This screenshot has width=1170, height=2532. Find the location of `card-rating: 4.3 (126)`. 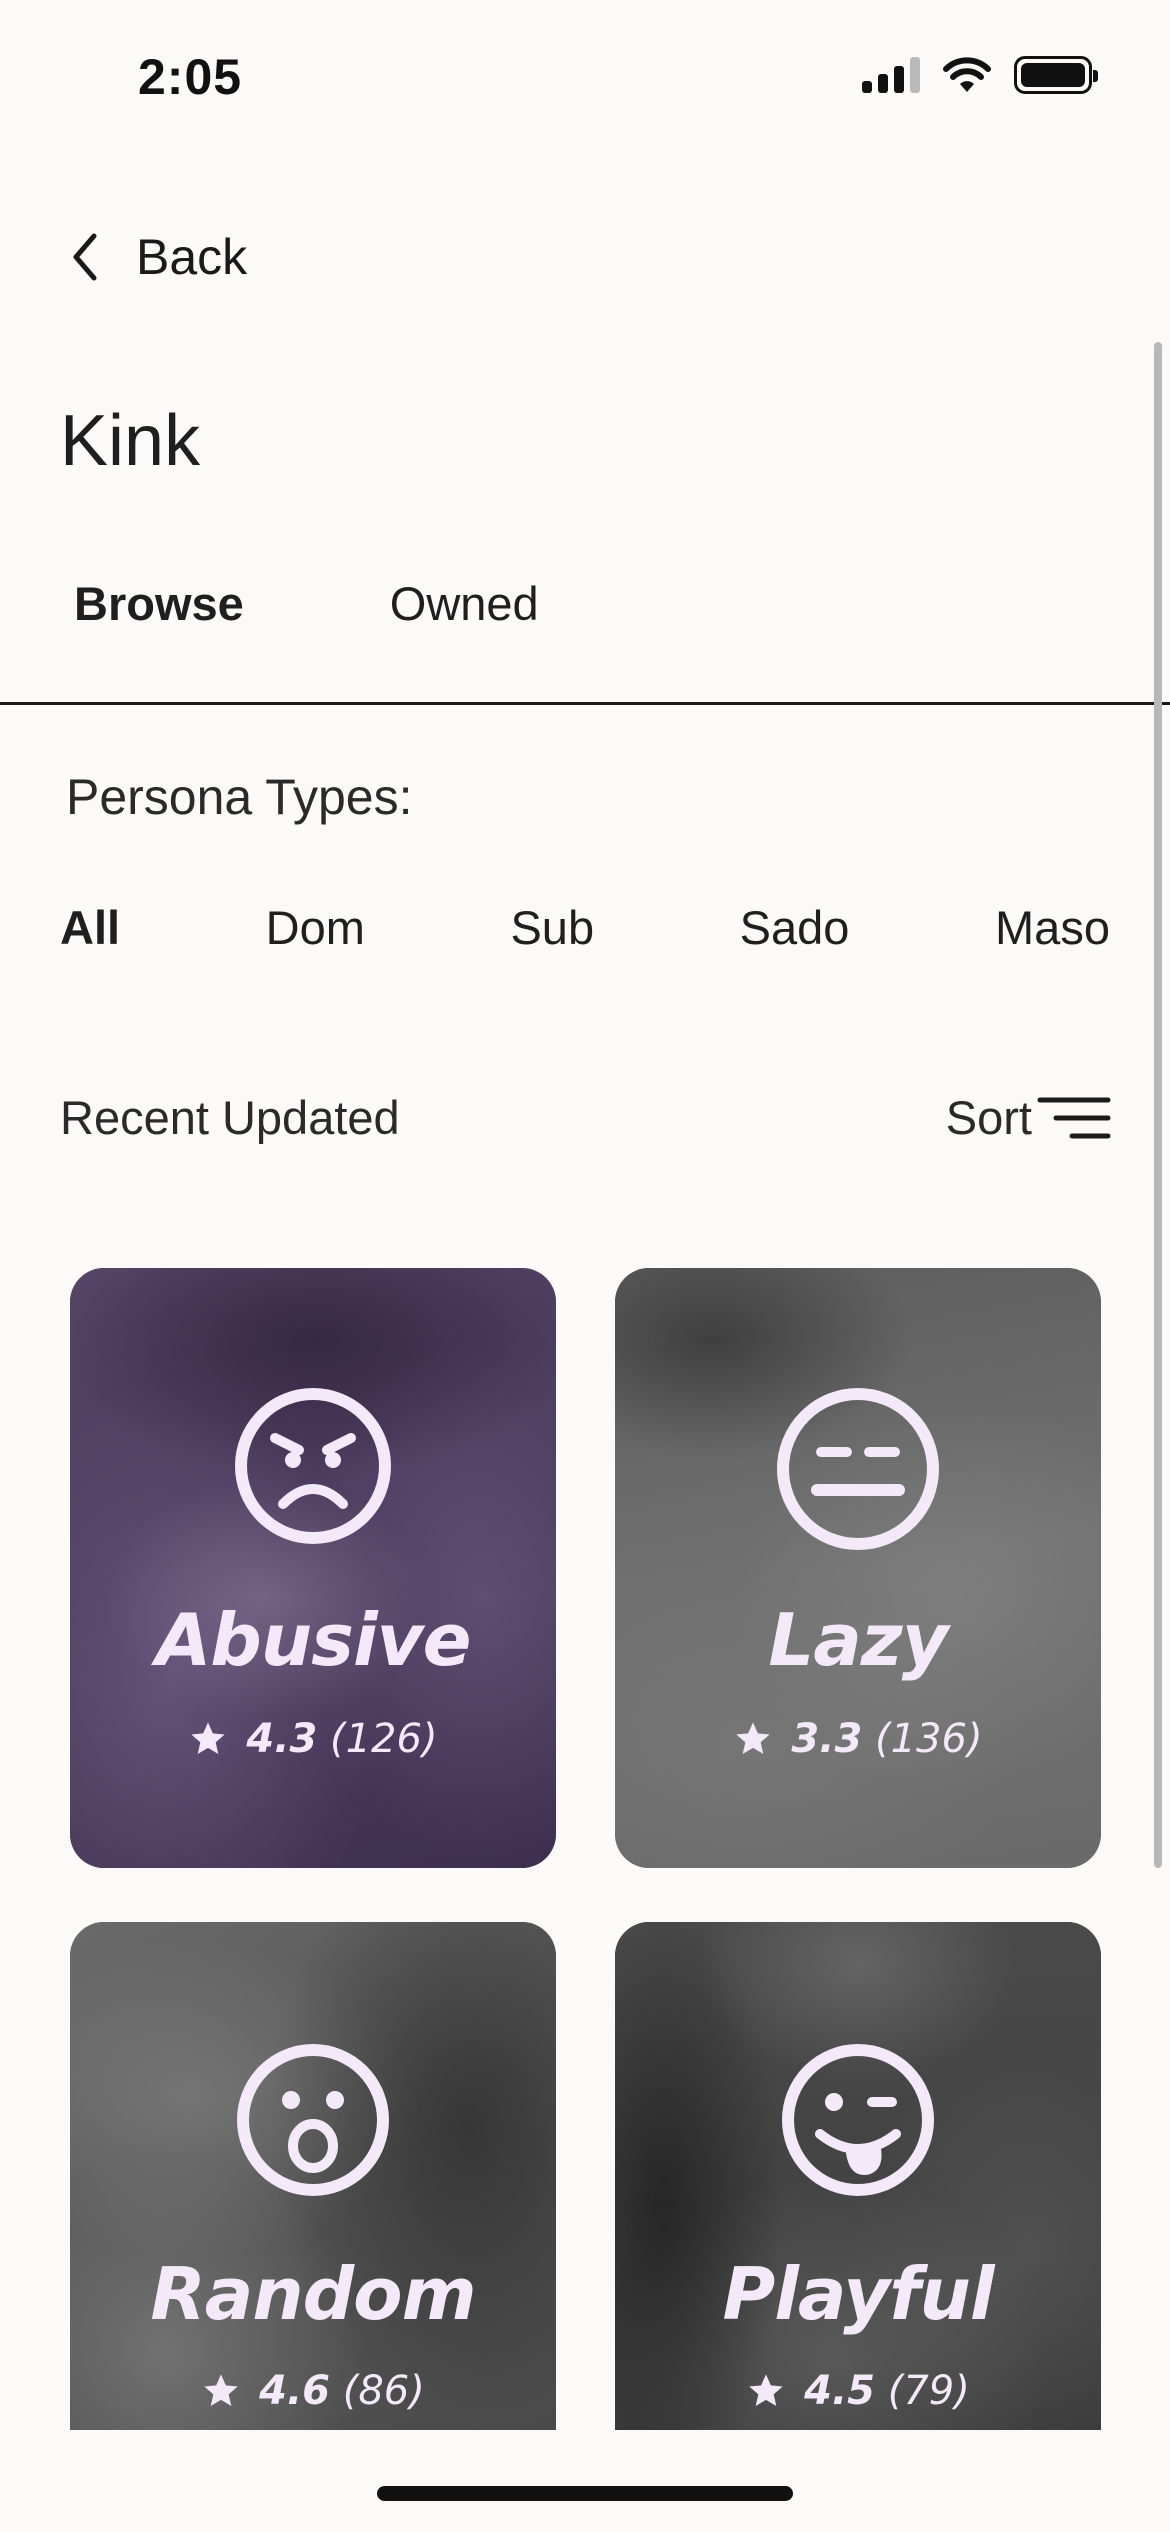

card-rating: 4.3 (126) is located at coordinates (313, 1739).